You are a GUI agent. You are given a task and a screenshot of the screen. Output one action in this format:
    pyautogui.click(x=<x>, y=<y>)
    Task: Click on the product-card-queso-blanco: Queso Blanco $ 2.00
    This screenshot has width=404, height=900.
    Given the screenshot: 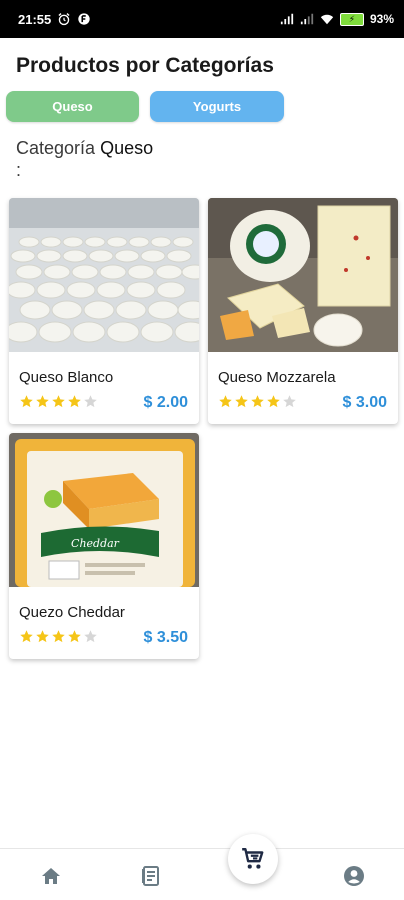 What is the action you would take?
    pyautogui.click(x=104, y=311)
    